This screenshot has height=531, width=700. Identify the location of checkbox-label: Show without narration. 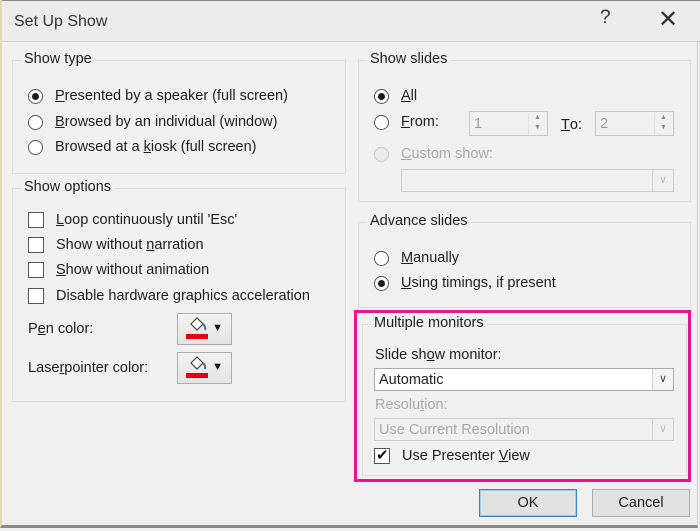
(130, 245).